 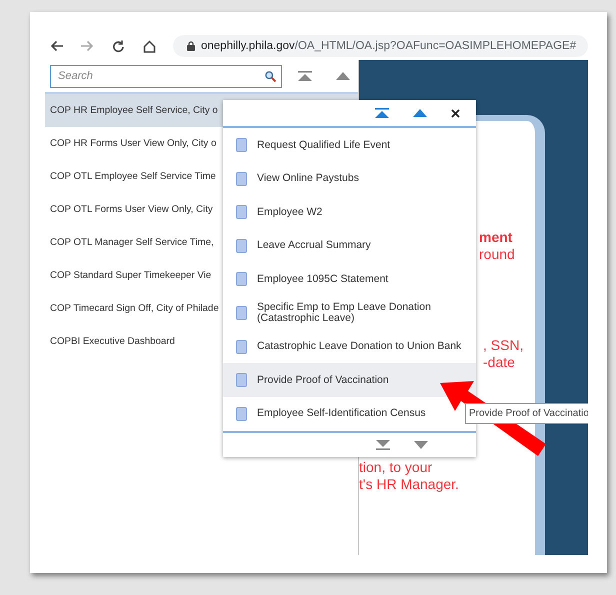 I want to click on notice-text: round, so click(x=497, y=254).